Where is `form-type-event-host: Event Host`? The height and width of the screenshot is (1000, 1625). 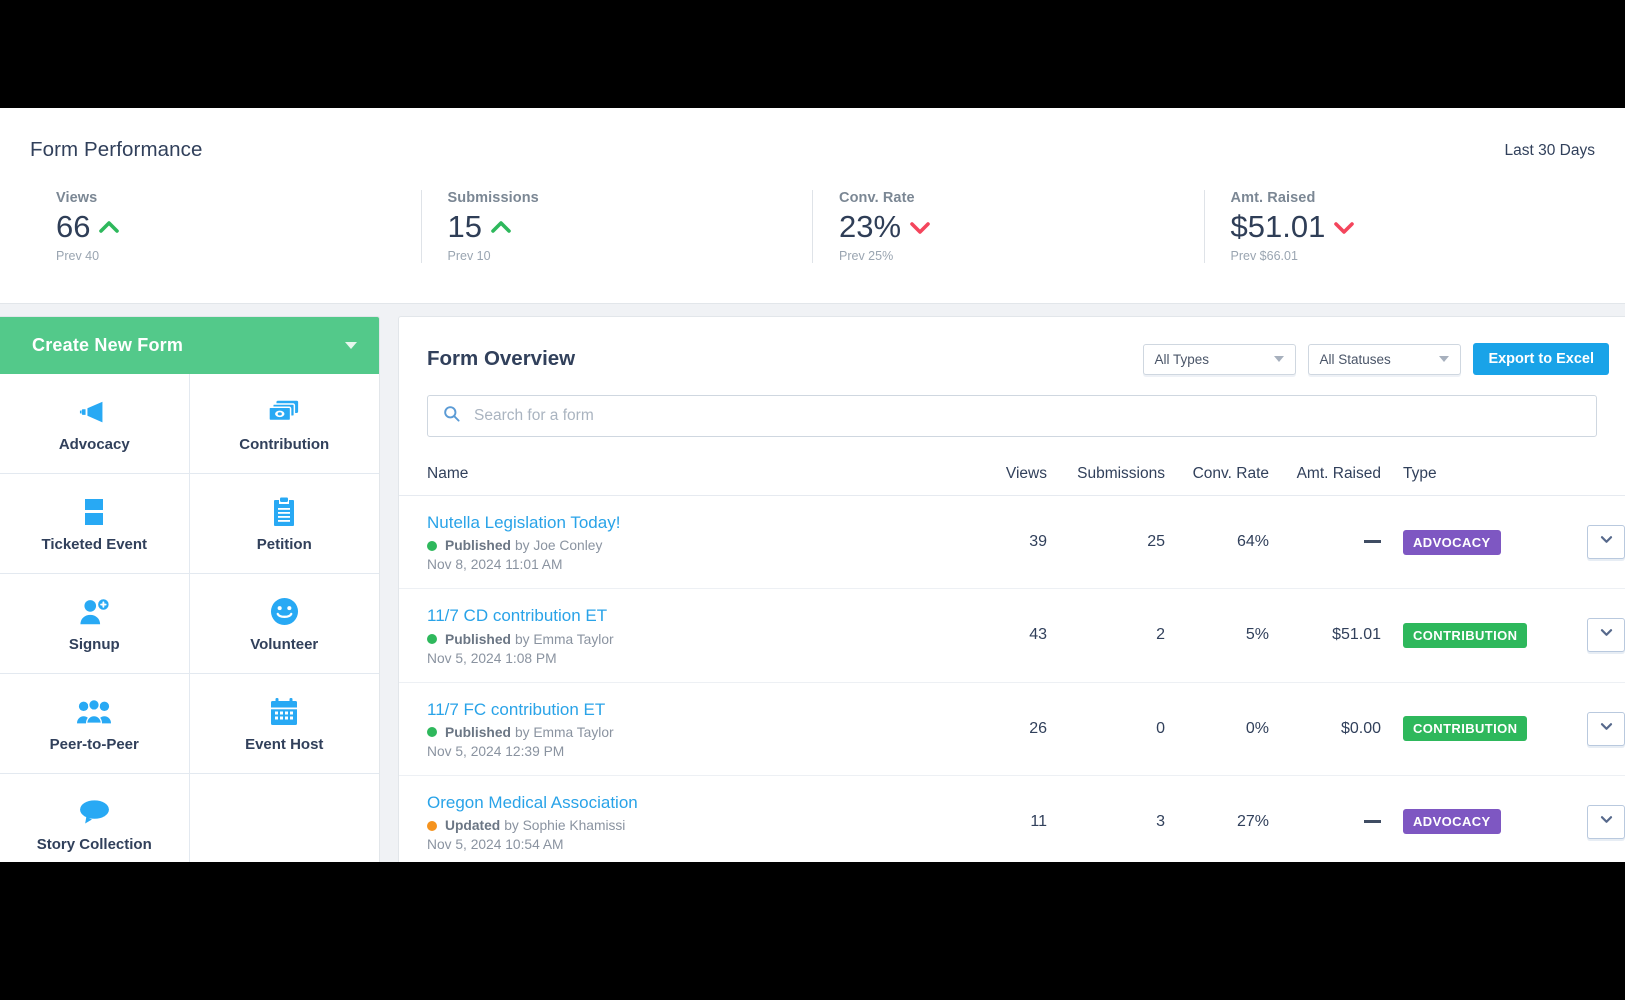
form-type-event-host: Event Host is located at coordinates (284, 724).